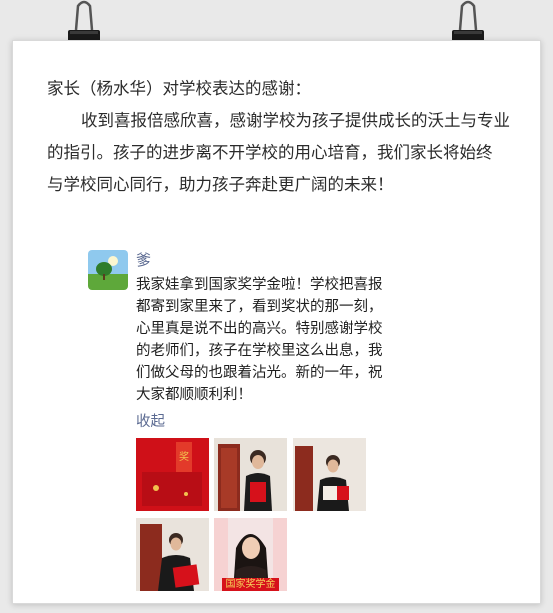  Describe the element at coordinates (259, 329) in the screenshot. I see `post-text-line: 心里真是说不出的高兴。特别感谢学校` at that location.